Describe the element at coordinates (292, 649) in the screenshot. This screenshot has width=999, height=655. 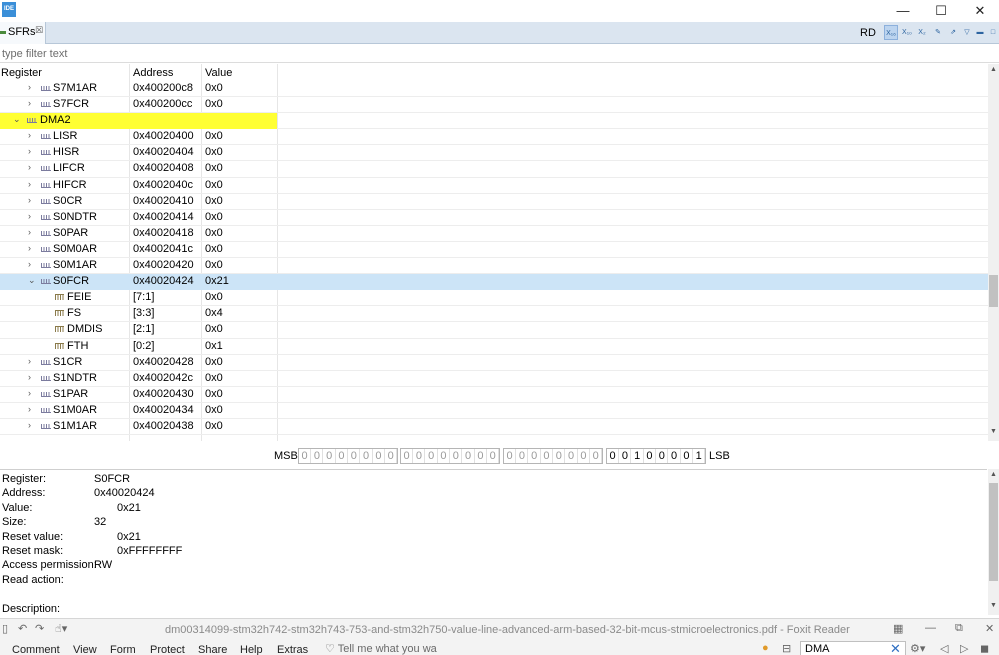
I see `menu-extras: Extras` at that location.